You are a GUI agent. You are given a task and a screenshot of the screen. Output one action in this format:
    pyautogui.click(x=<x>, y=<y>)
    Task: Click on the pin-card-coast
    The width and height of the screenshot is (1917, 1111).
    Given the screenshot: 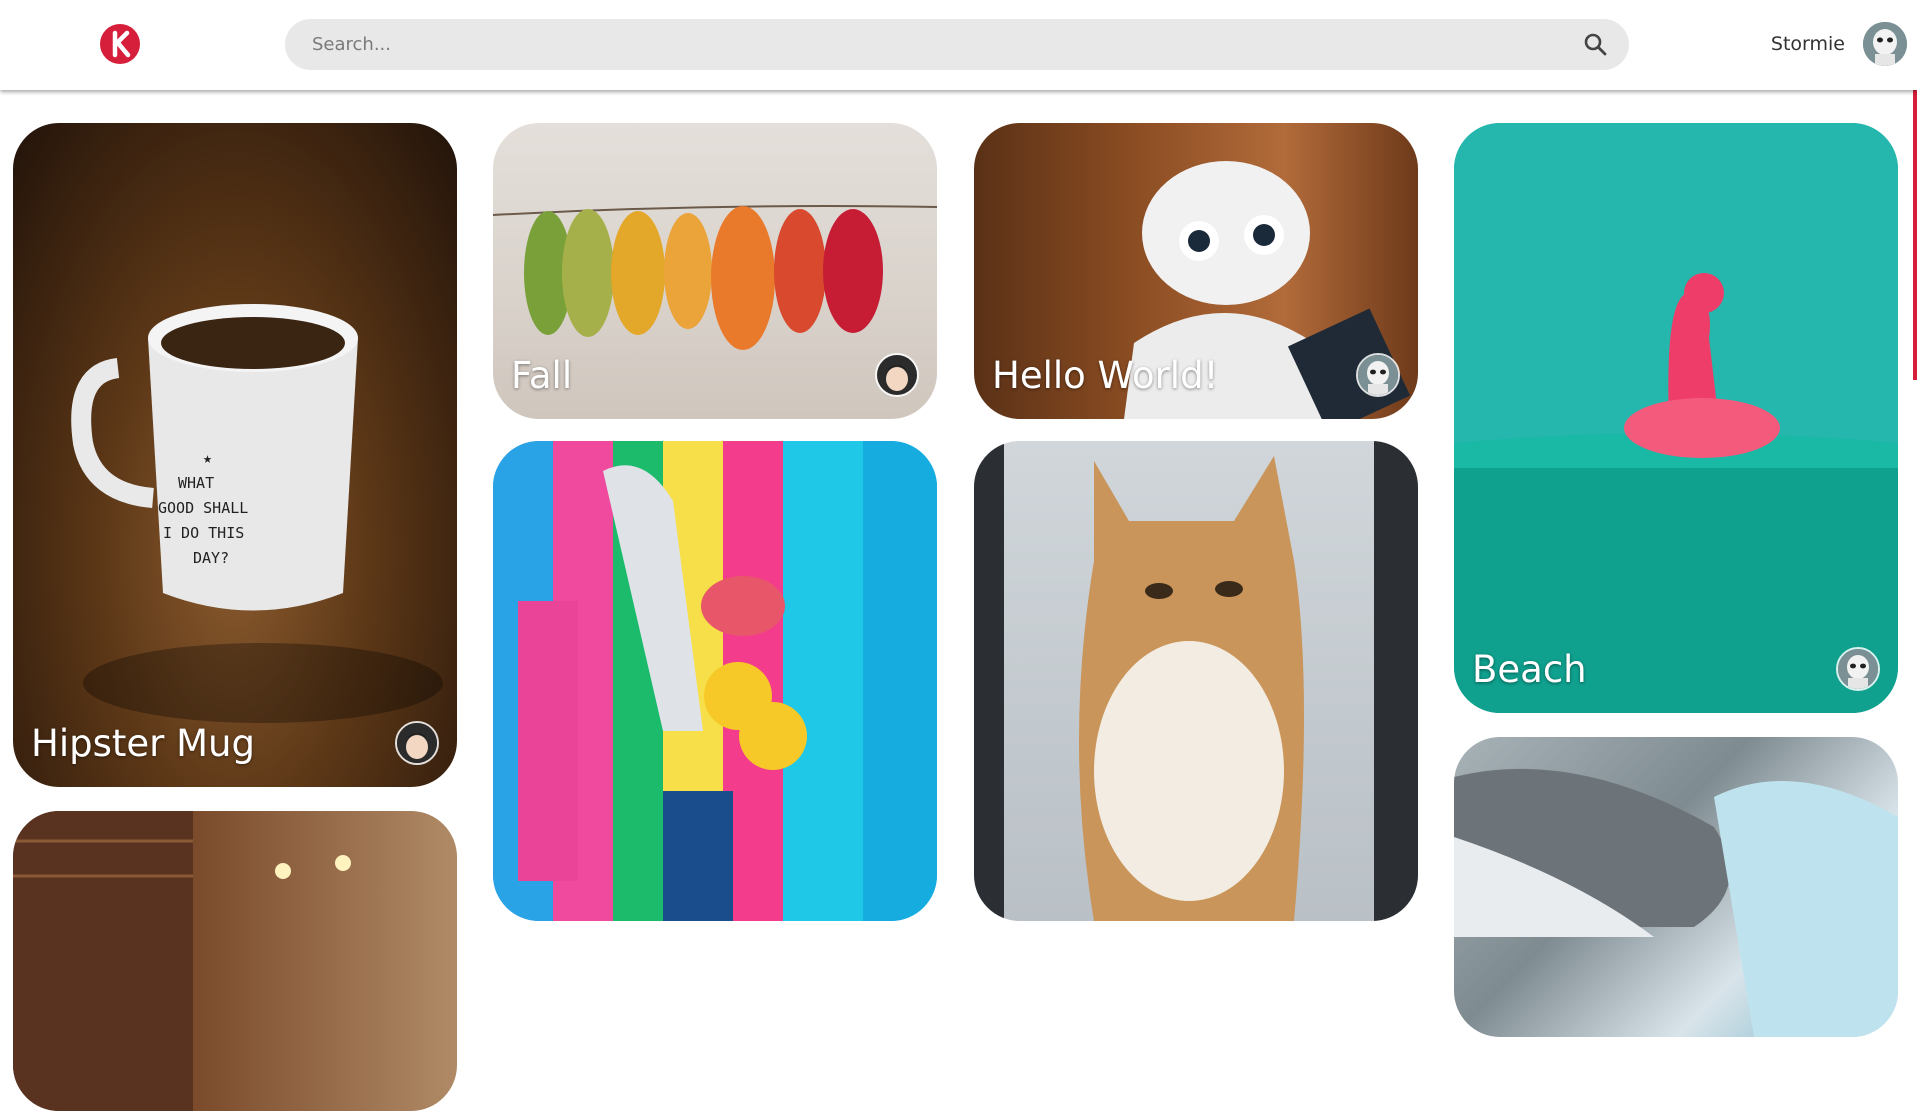 What is the action you would take?
    pyautogui.click(x=1676, y=887)
    